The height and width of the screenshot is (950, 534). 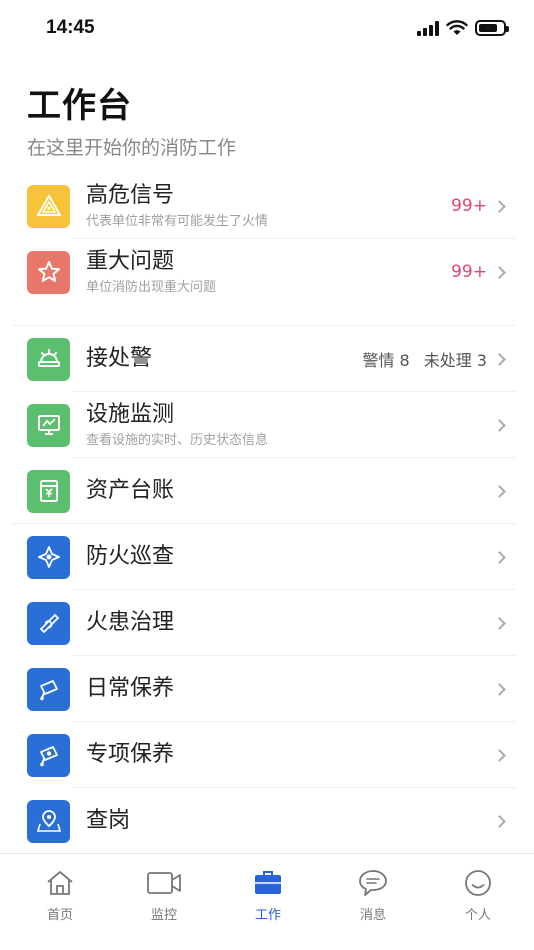 What do you see at coordinates (428, 28) in the screenshot?
I see `cellular-signal-icon` at bounding box center [428, 28].